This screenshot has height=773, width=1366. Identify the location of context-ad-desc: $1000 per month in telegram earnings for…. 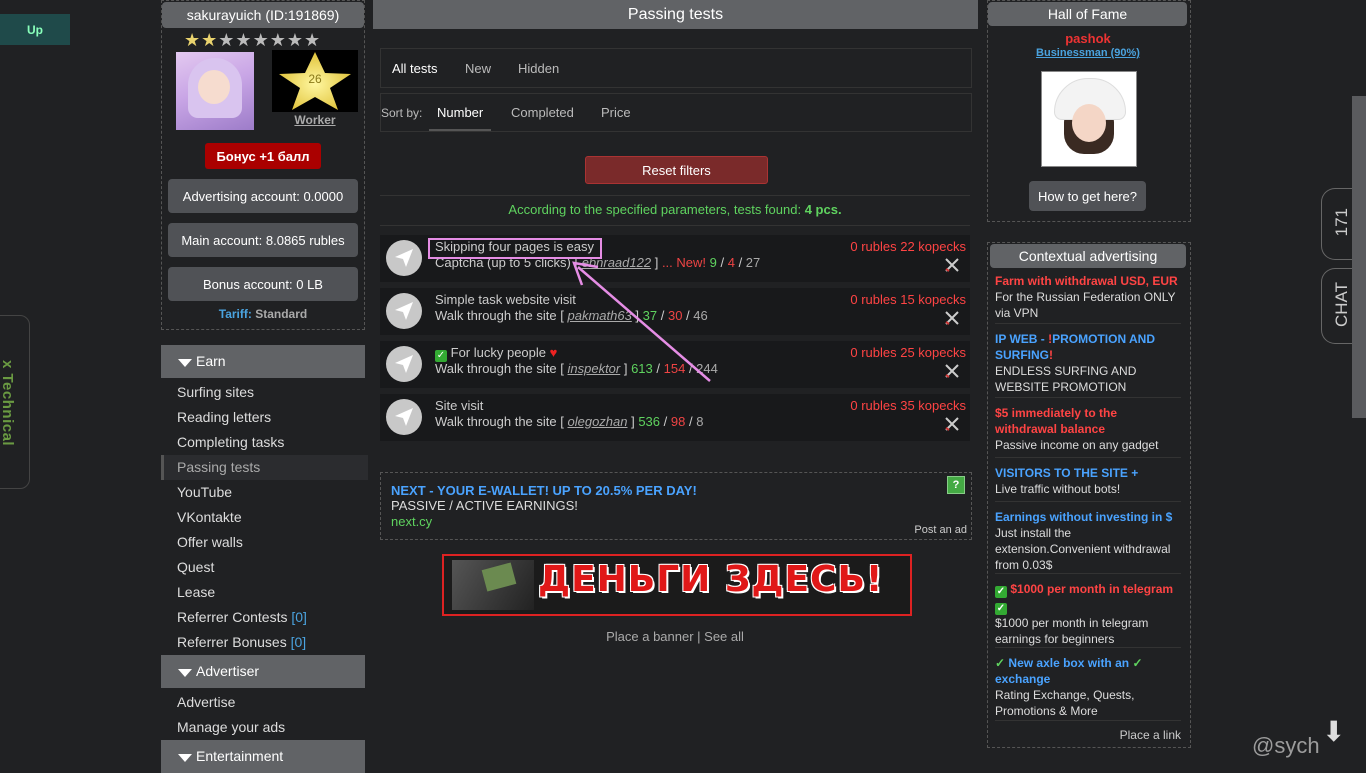
(1072, 631).